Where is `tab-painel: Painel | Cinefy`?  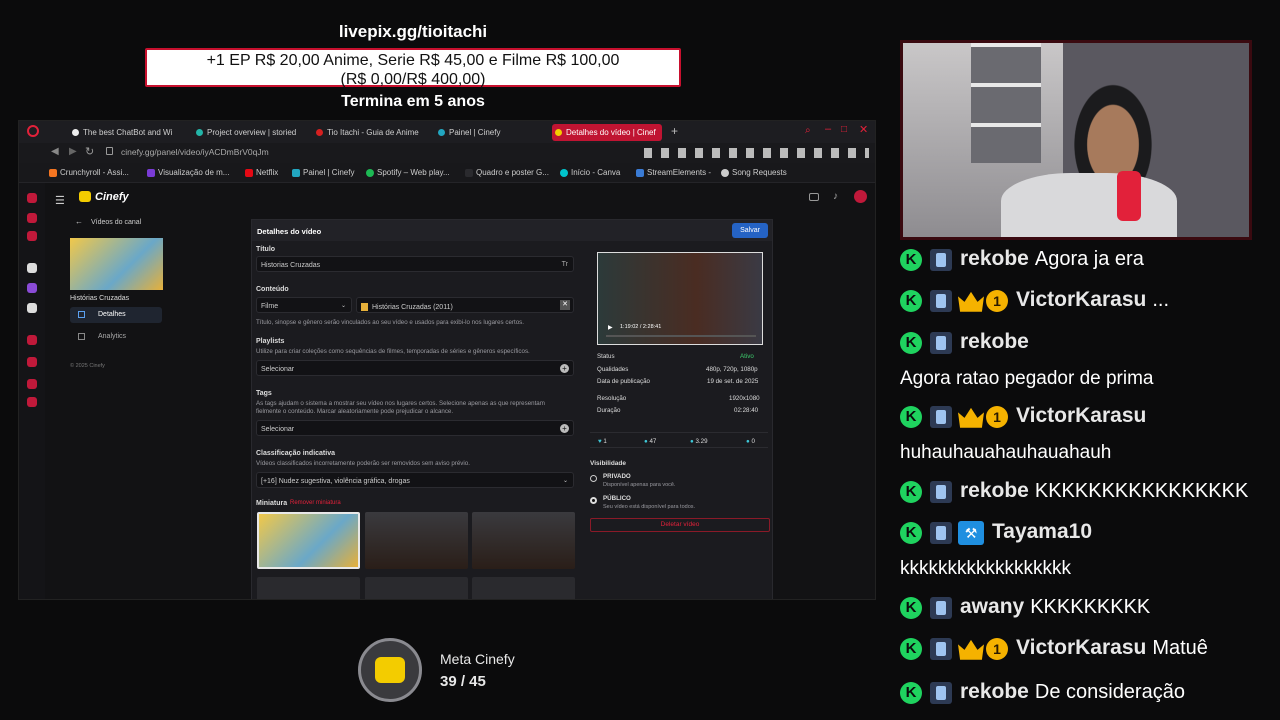
tab-painel: Painel | Cinefy is located at coordinates (490, 132).